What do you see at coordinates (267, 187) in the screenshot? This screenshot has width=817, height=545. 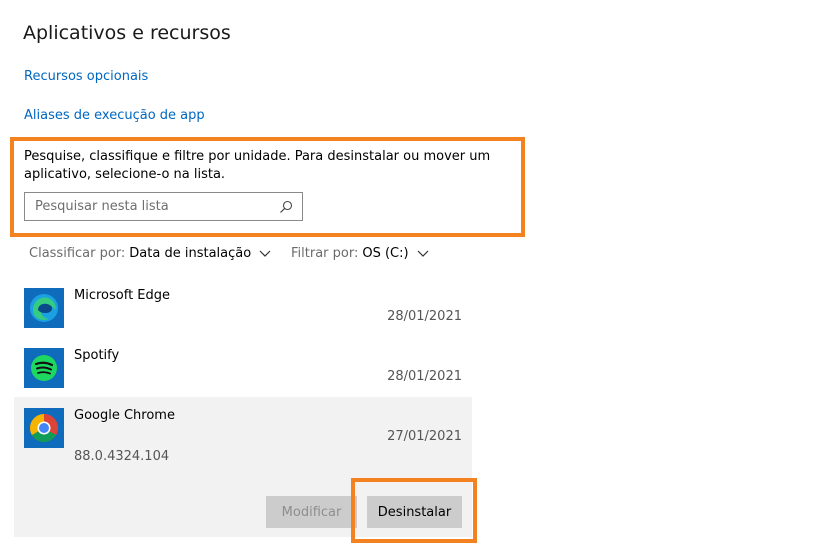 I see `search-area-highlight` at bounding box center [267, 187].